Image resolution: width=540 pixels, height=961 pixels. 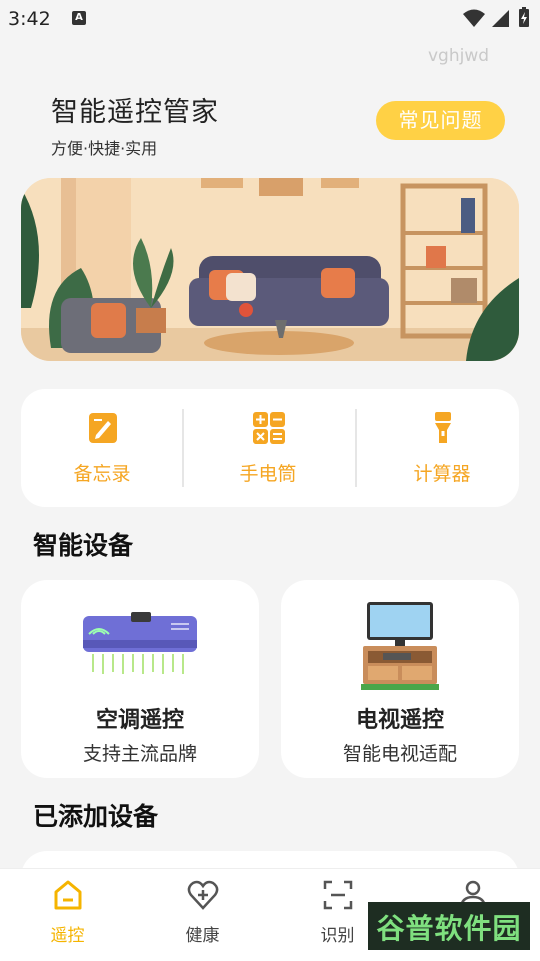 I want to click on quick-tools-card: 备忘录 手电筒 计算器, so click(x=270, y=448).